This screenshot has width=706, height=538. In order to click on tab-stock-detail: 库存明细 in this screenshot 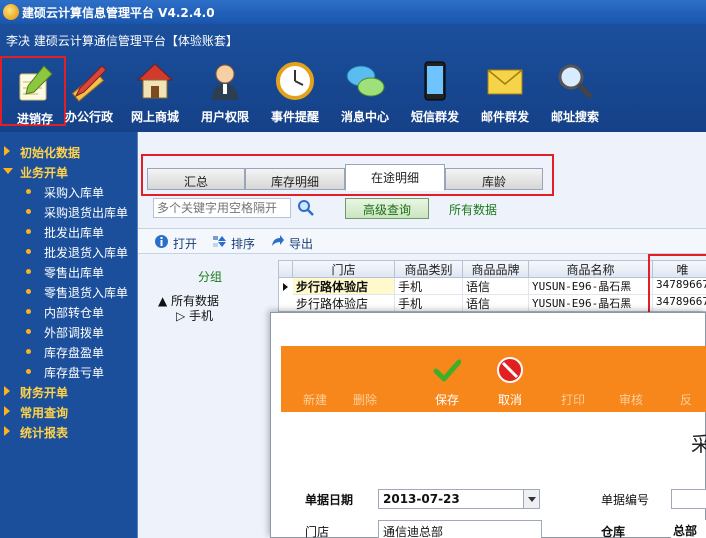, I will do `click(295, 179)`.